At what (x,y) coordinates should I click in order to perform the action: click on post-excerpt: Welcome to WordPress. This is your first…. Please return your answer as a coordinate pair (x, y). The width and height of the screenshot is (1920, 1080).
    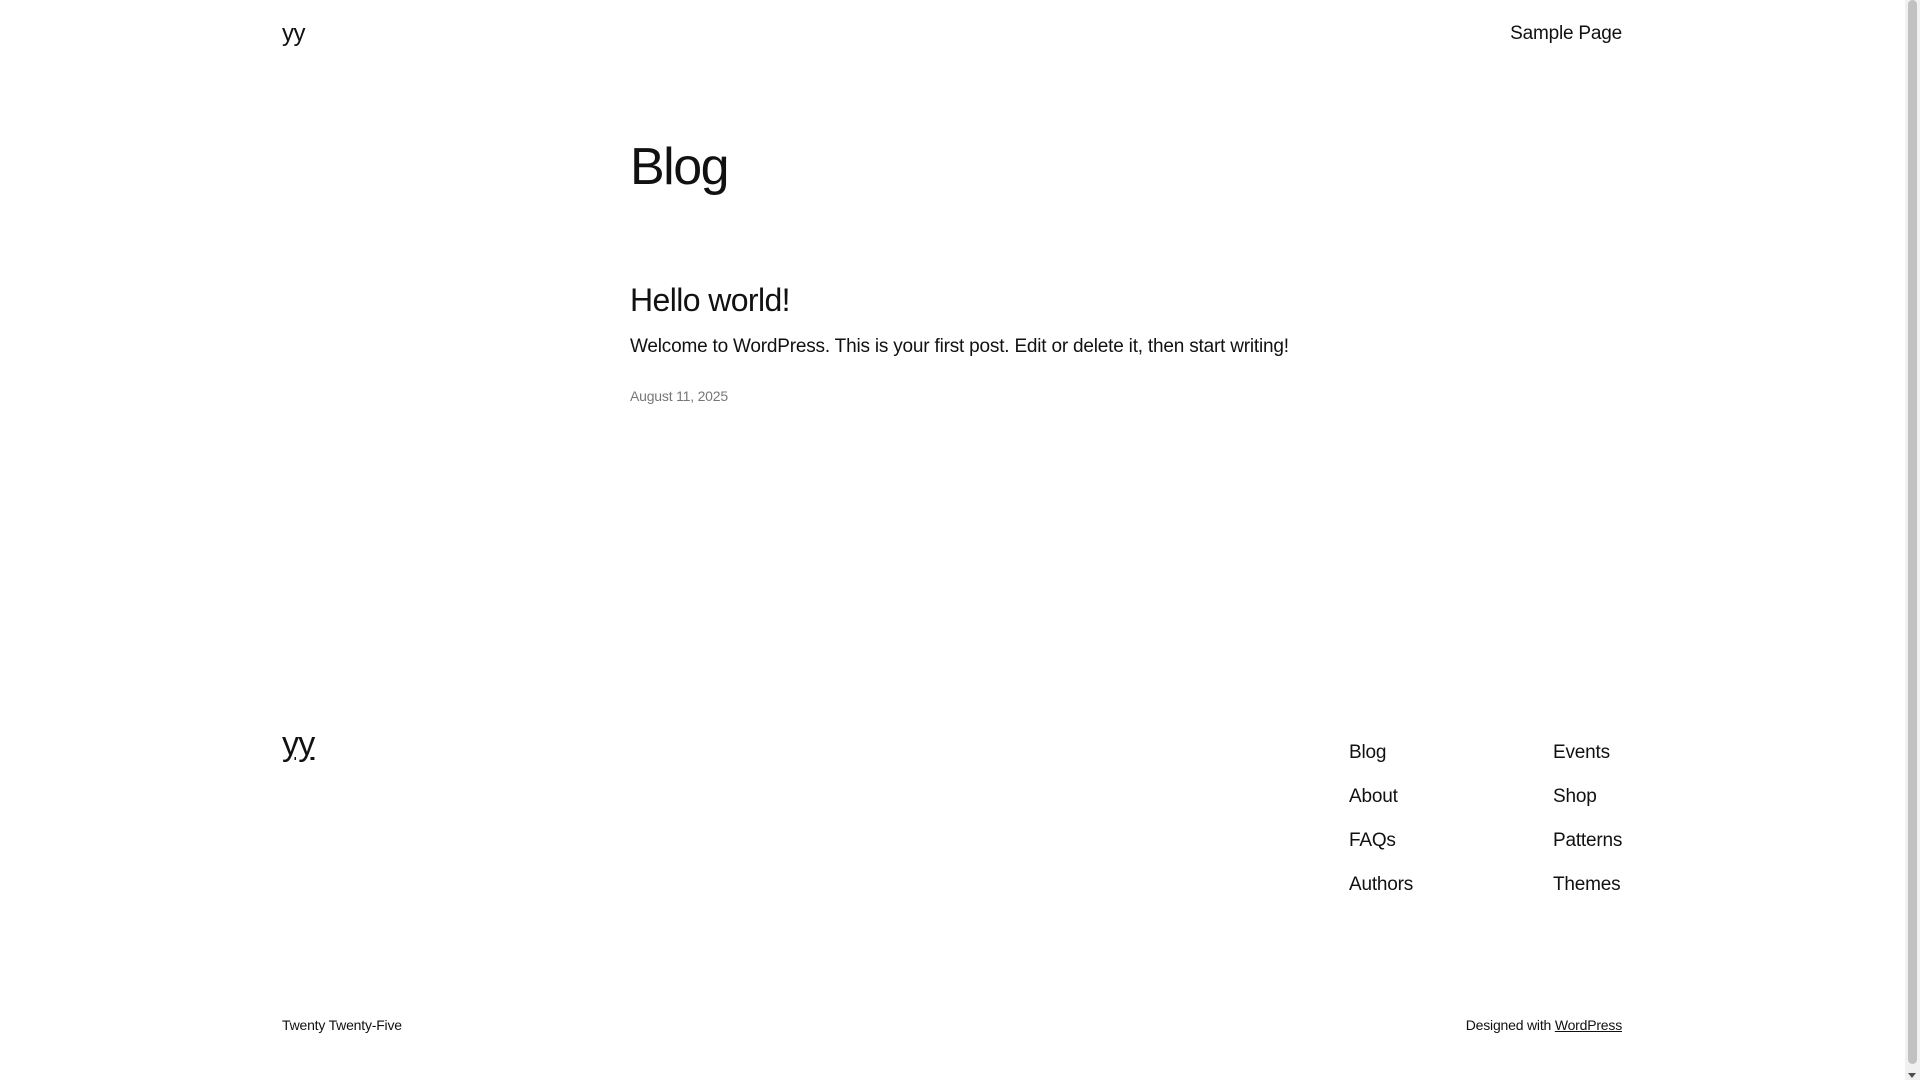
    Looking at the image, I should click on (959, 346).